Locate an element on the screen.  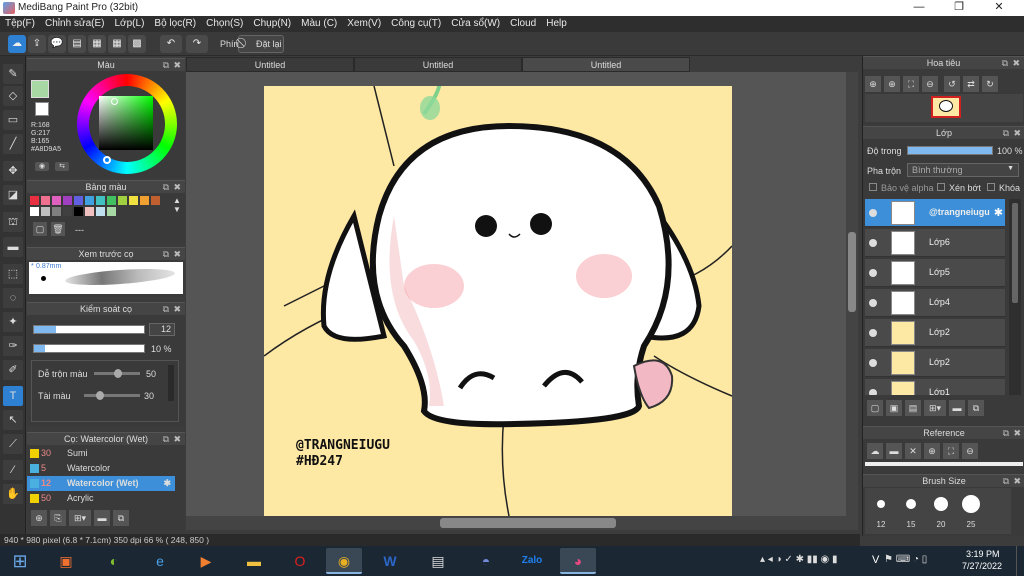
menu-item-9: Cửa sổ(W) is located at coordinates (475, 24).